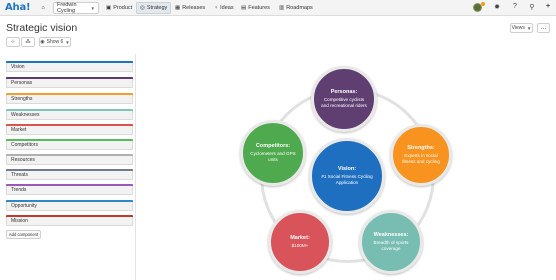 The width and height of the screenshot is (556, 280). What do you see at coordinates (69, 82) in the screenshot?
I see `component-item-personas: Personas` at bounding box center [69, 82].